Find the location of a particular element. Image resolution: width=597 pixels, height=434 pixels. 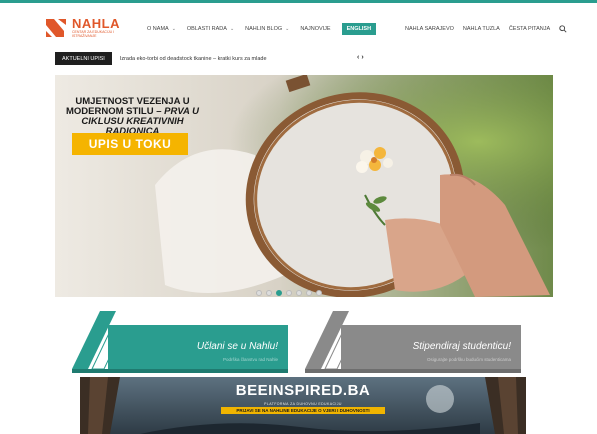

logo: NAHLA Centar za edukaciju i istraživanje is located at coordinates (96, 29).